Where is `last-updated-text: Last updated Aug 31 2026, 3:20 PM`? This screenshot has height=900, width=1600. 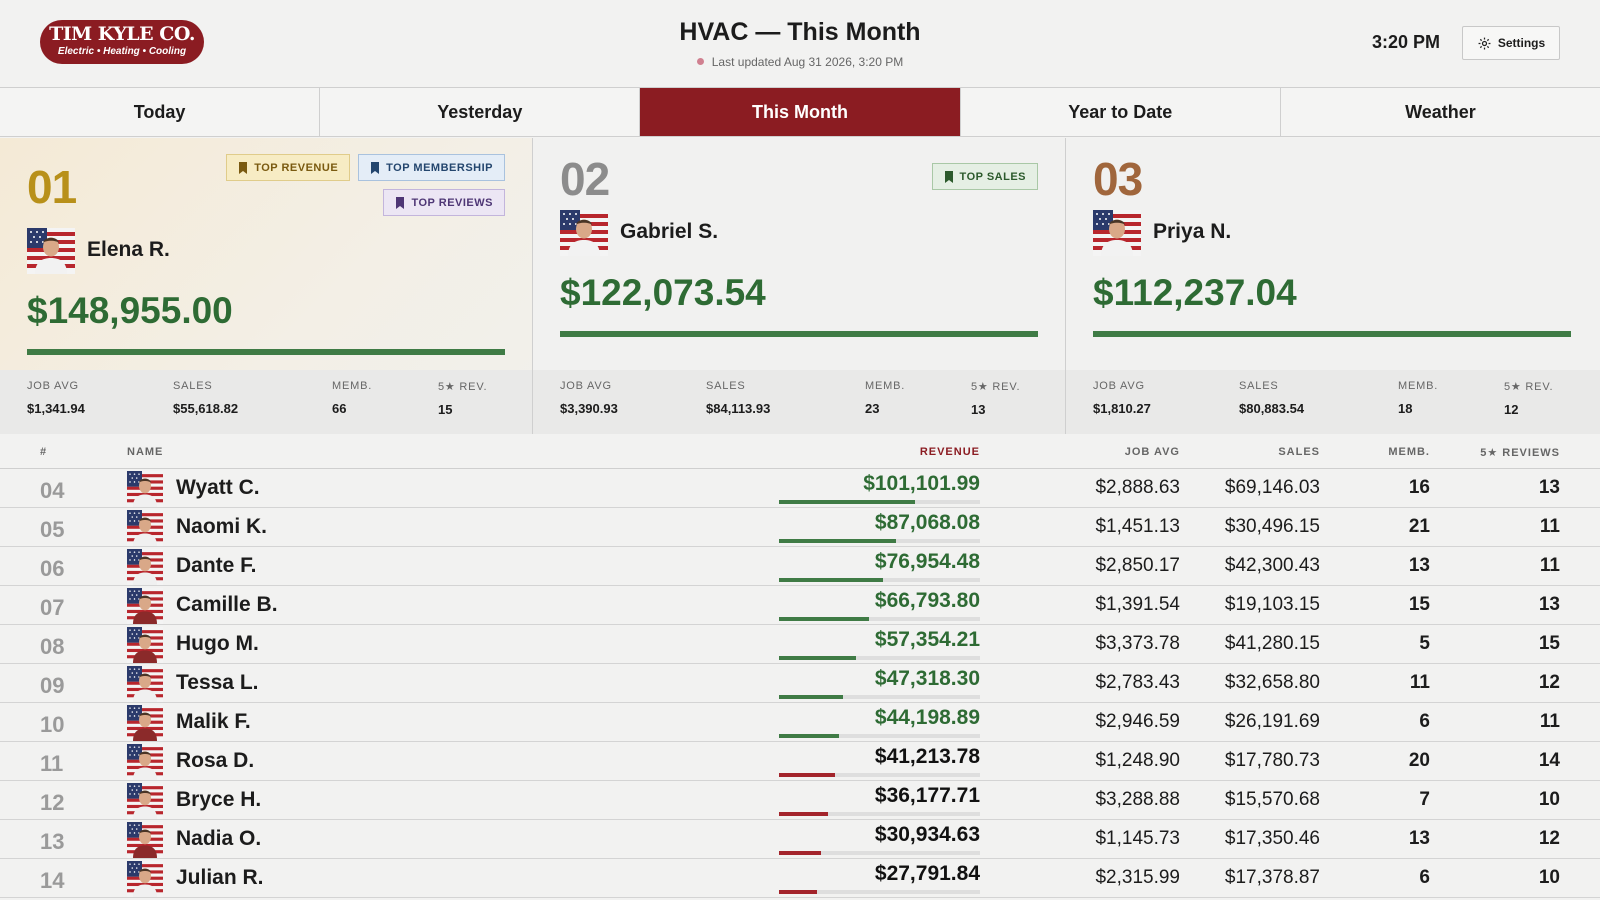 last-updated-text: Last updated Aug 31 2026, 3:20 PM is located at coordinates (807, 62).